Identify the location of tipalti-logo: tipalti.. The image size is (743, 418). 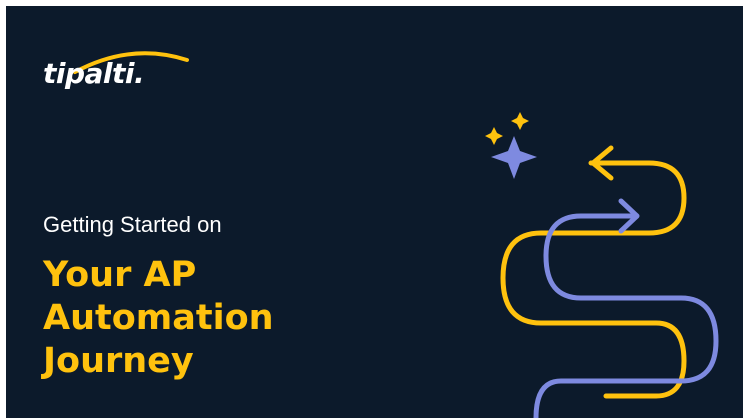
(123, 71).